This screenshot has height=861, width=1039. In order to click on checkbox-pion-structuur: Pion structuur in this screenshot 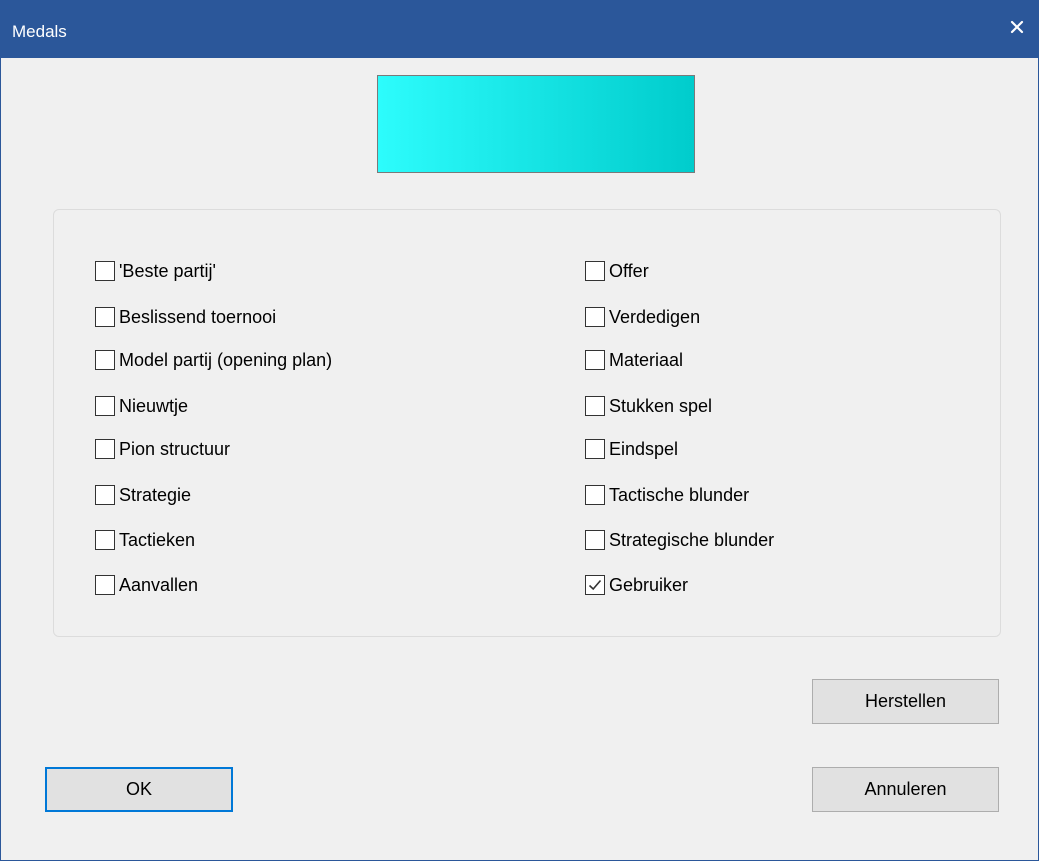, I will do `click(260, 449)`.